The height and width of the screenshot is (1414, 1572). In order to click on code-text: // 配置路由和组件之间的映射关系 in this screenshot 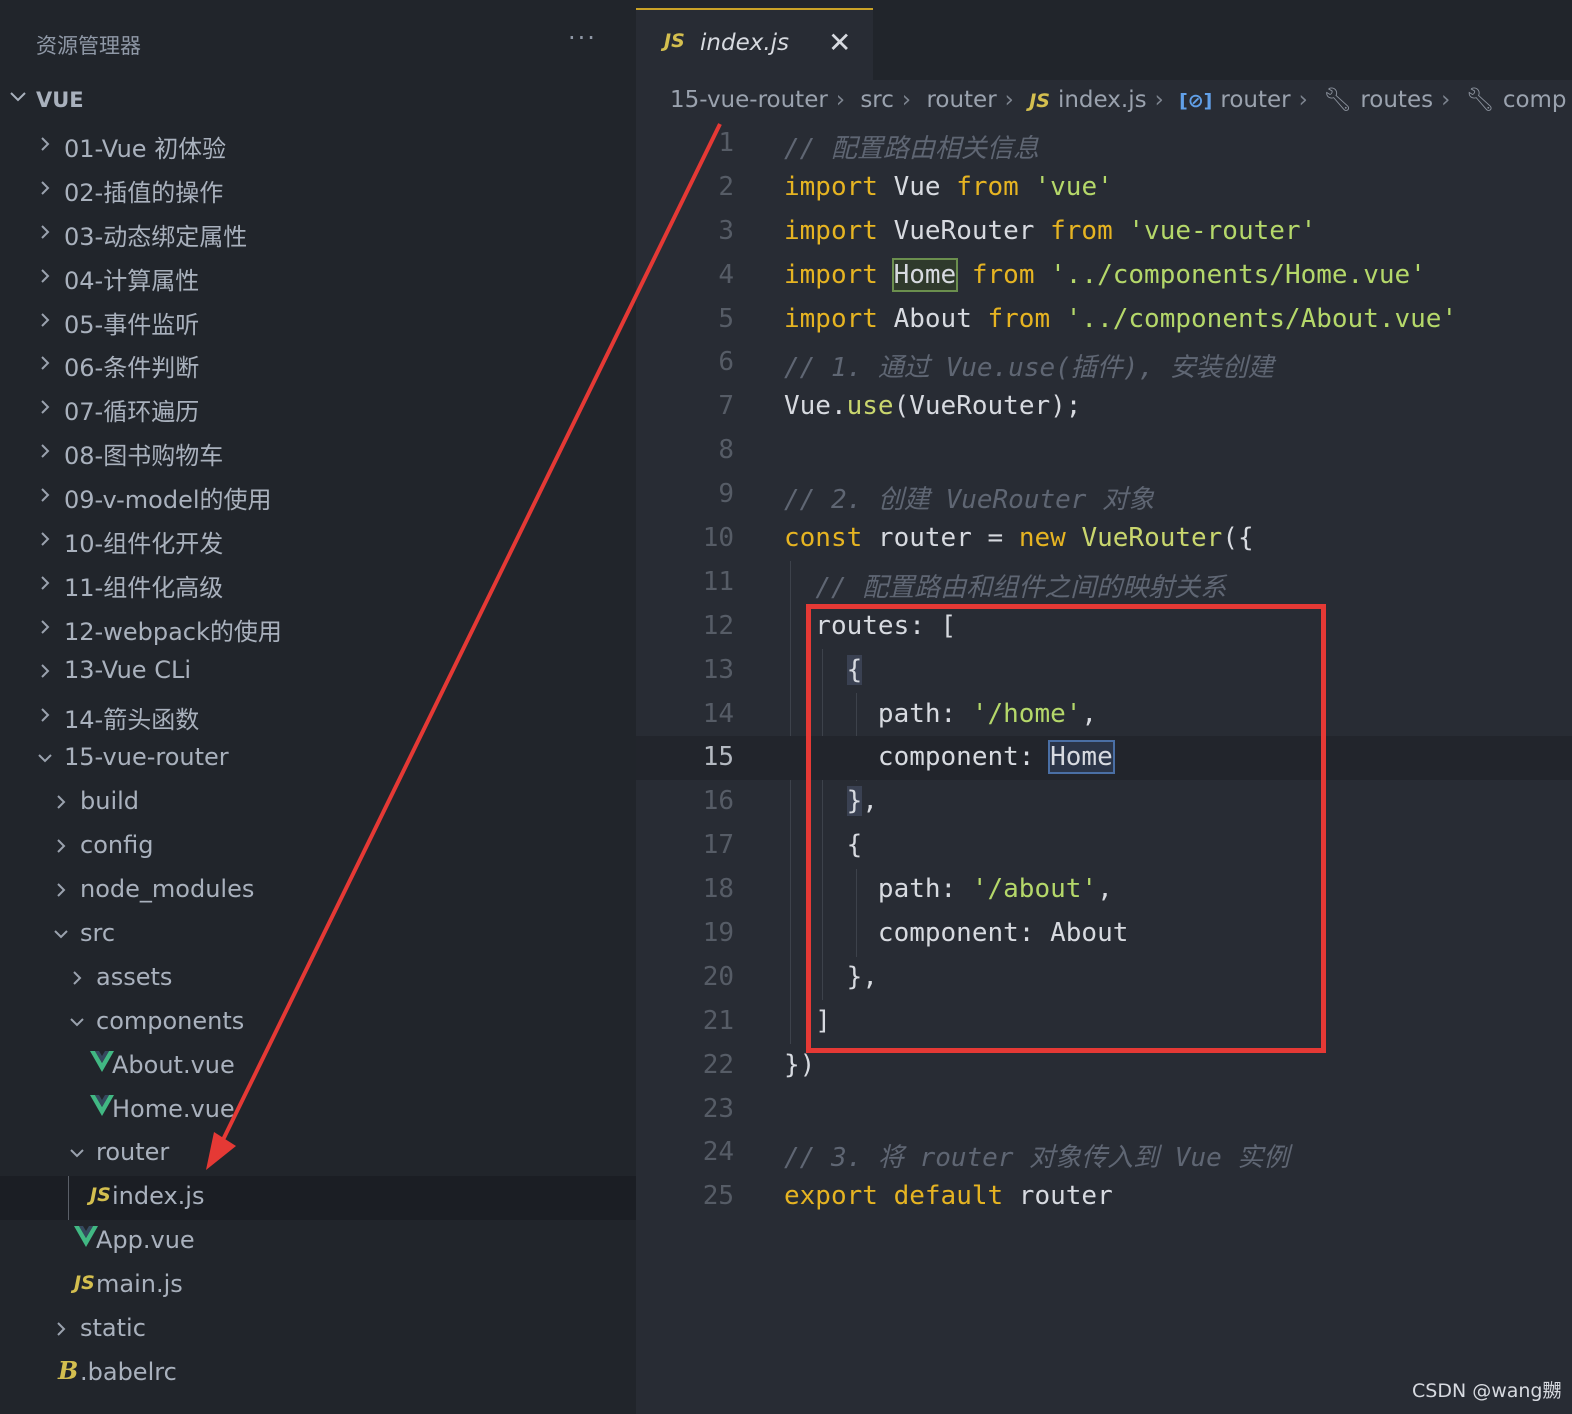, I will do `click(1005, 585)`.